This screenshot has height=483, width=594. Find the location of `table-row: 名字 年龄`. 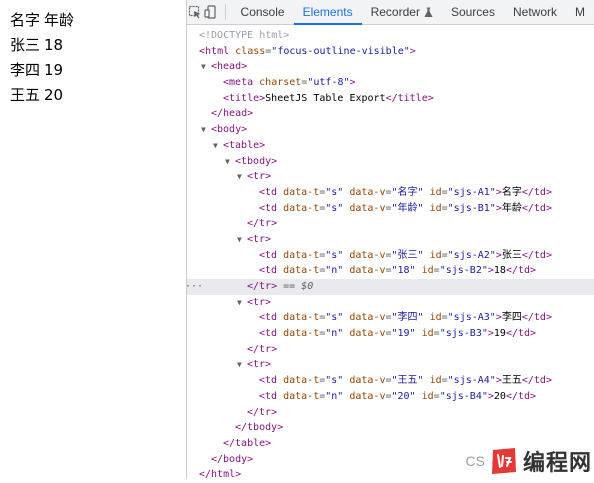

table-row: 名字 年龄 is located at coordinates (44, 20).